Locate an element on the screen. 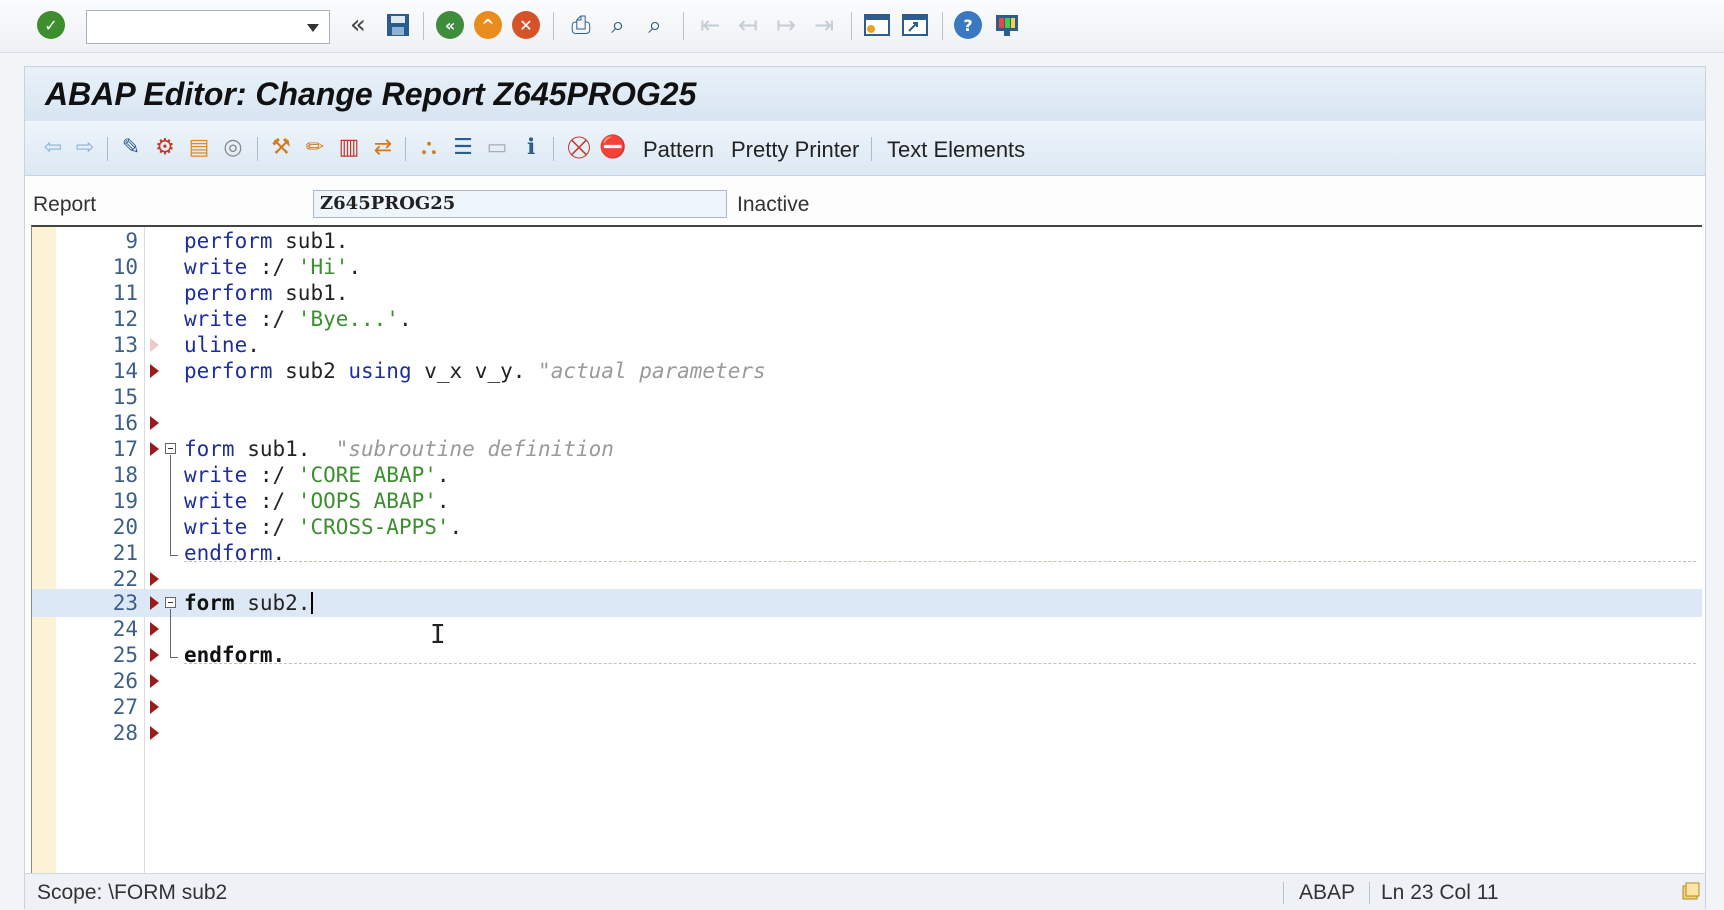 The height and width of the screenshot is (910, 1724). code-line: 24 is located at coordinates (867, 629).